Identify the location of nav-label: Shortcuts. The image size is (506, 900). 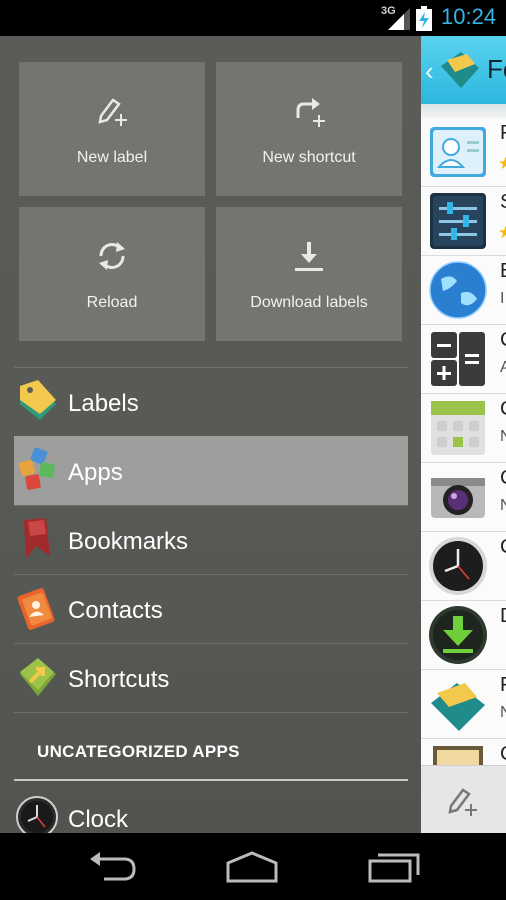
(119, 679).